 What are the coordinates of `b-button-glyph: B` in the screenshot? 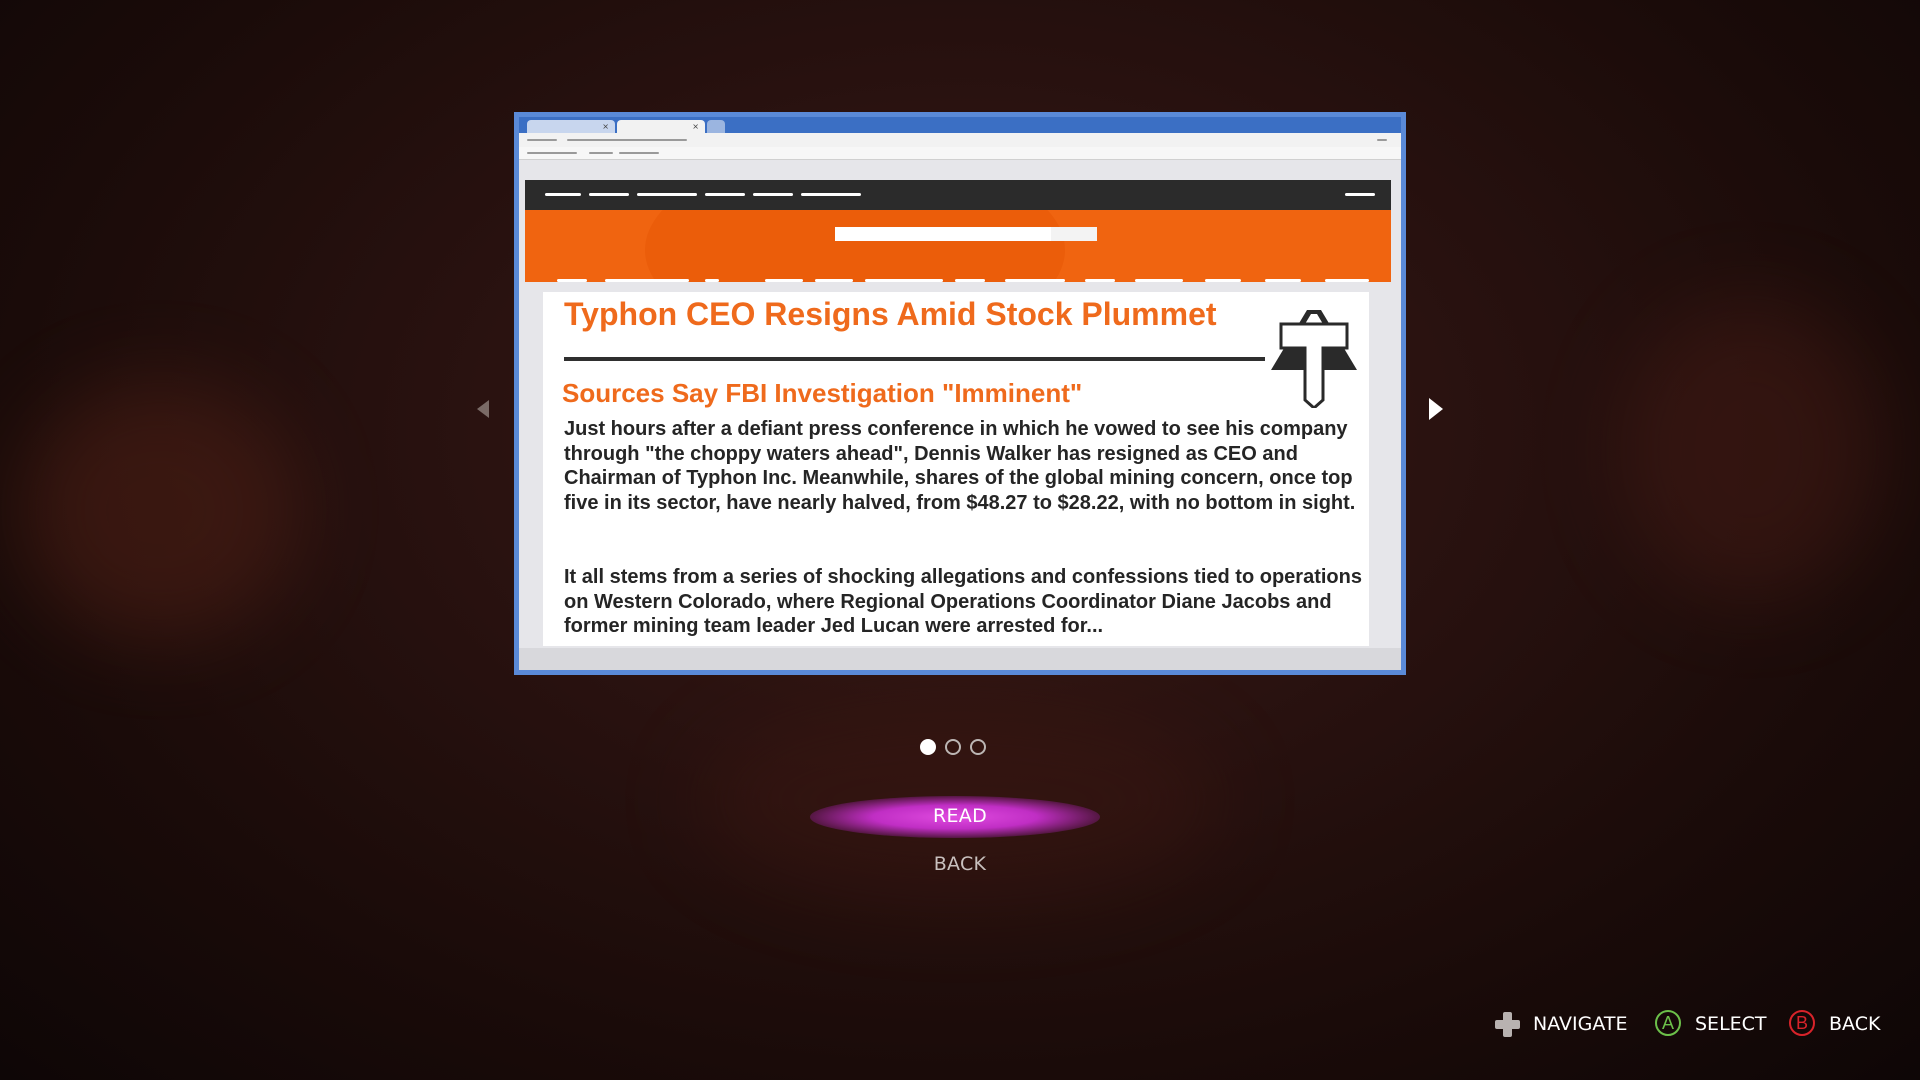 It's located at (1802, 1023).